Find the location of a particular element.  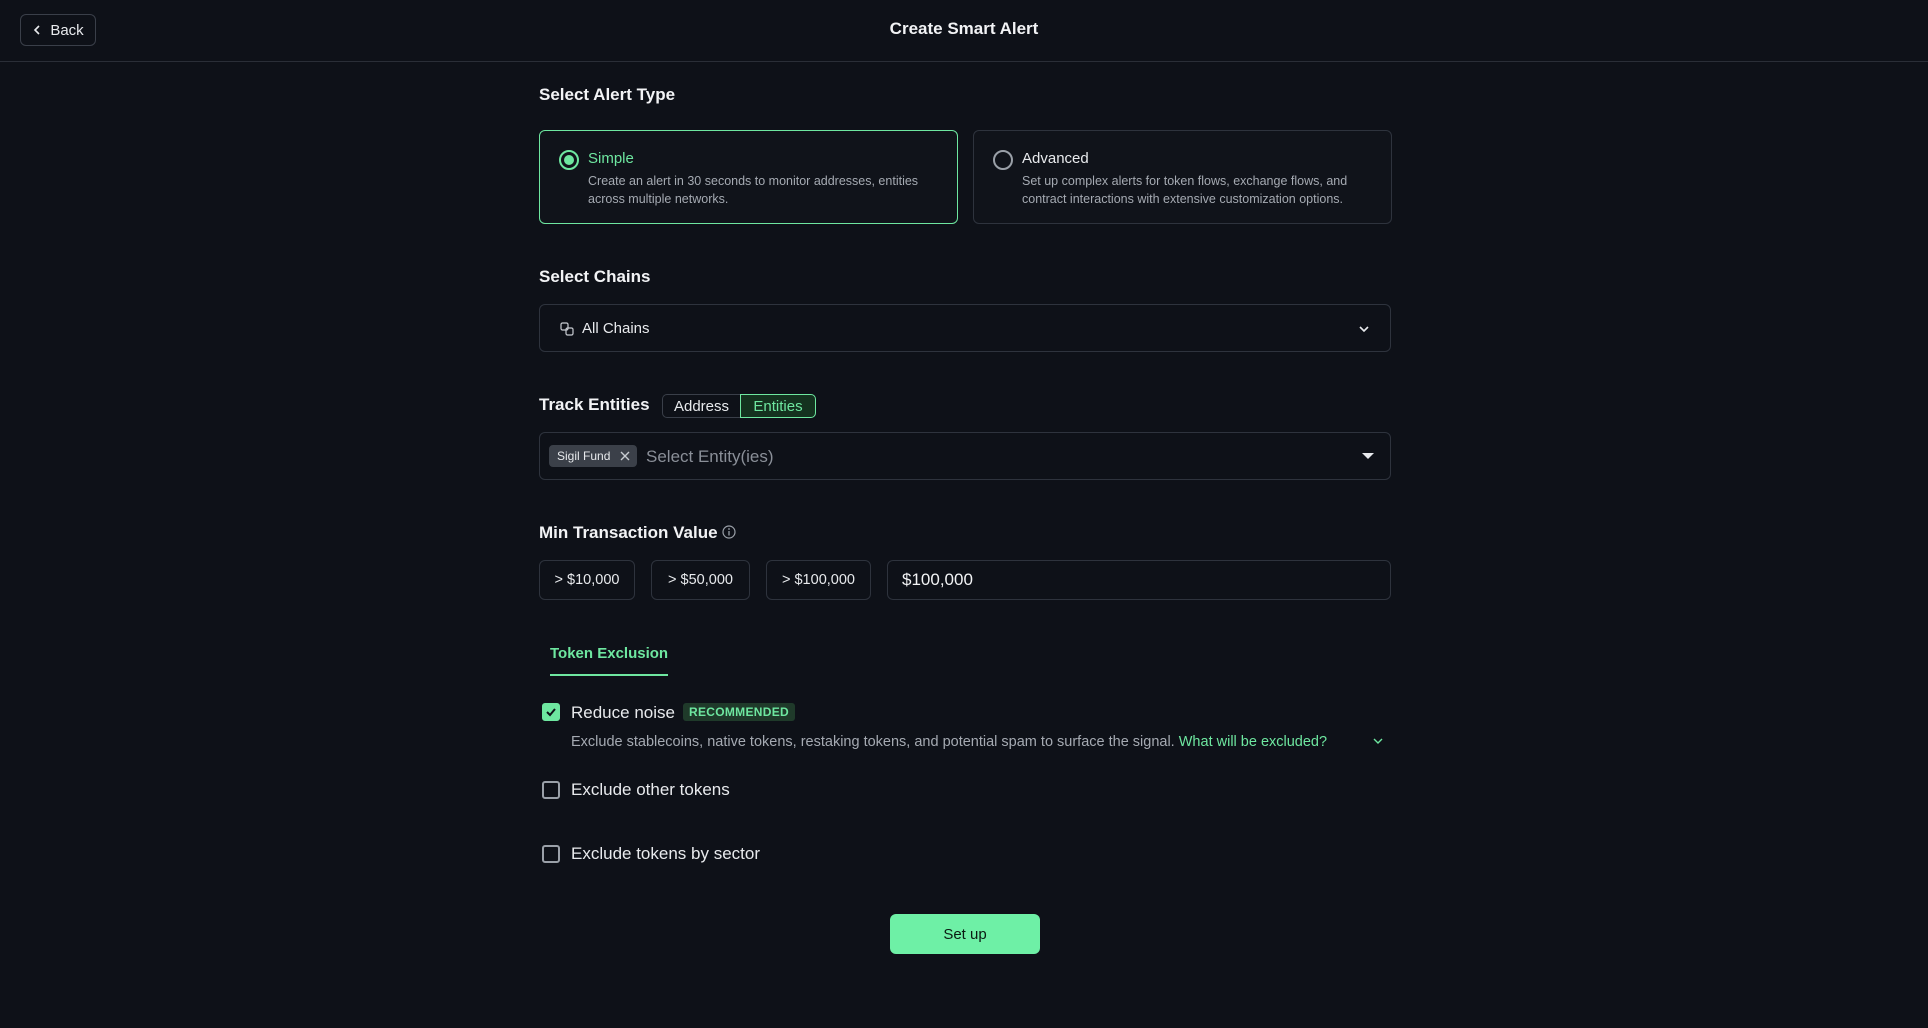

track-entities-title: Track Entities is located at coordinates (594, 404).